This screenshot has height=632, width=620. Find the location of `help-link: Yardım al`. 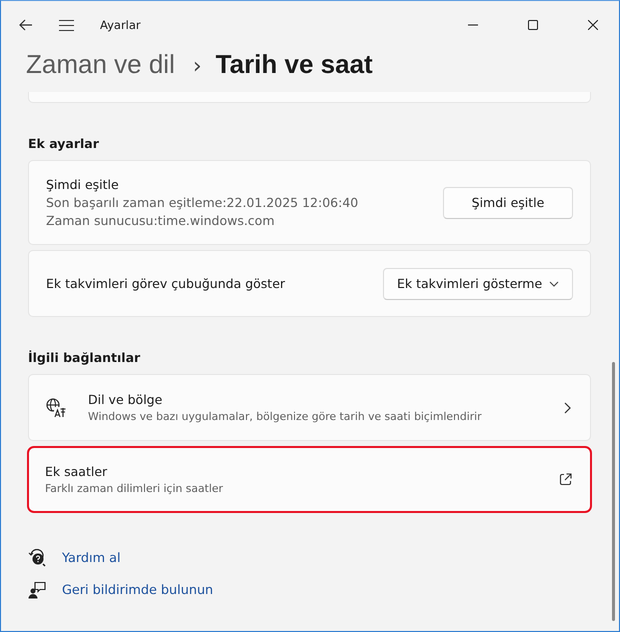

help-link: Yardım al is located at coordinates (91, 558).